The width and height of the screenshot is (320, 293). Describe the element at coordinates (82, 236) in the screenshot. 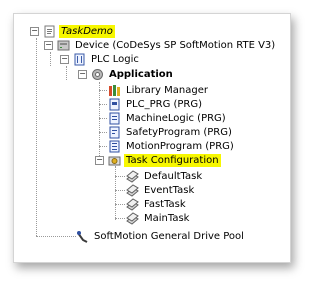

I see `drive-pool-icon` at that location.